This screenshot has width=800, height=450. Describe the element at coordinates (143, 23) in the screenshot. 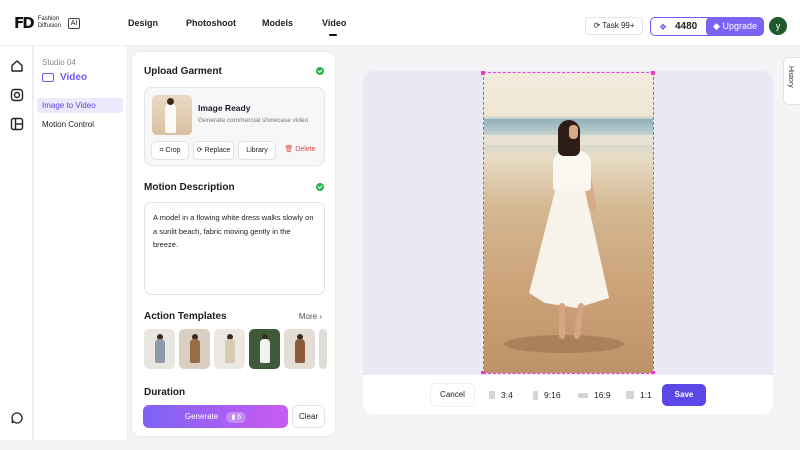

I see `nav-design: Design` at that location.